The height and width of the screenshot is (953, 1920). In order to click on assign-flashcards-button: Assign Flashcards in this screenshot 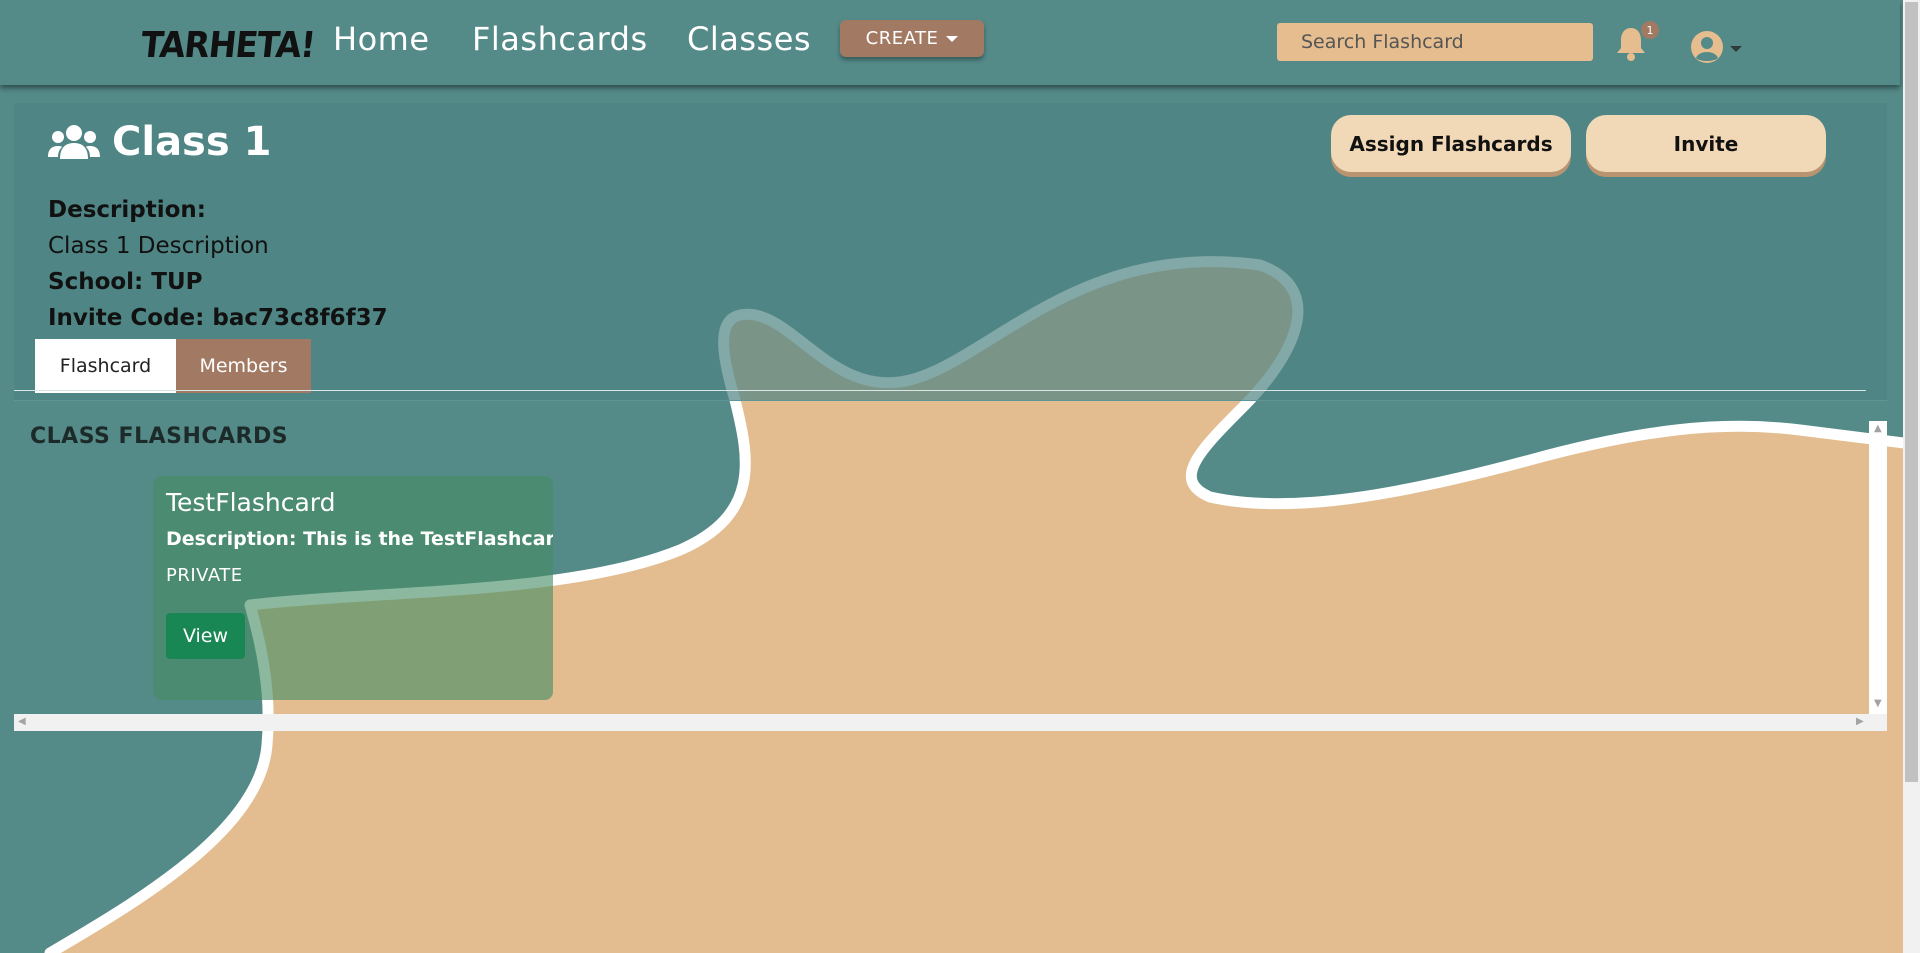, I will do `click(1451, 143)`.